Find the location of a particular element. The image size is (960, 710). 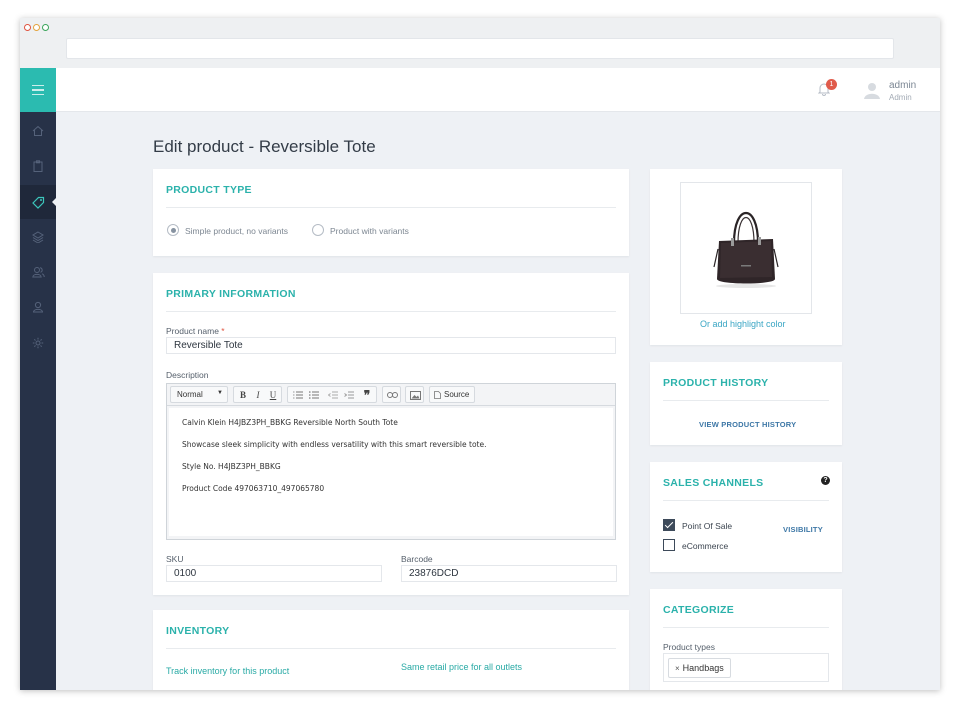

point-of-sale-label: Point Of Sale is located at coordinates (707, 526).